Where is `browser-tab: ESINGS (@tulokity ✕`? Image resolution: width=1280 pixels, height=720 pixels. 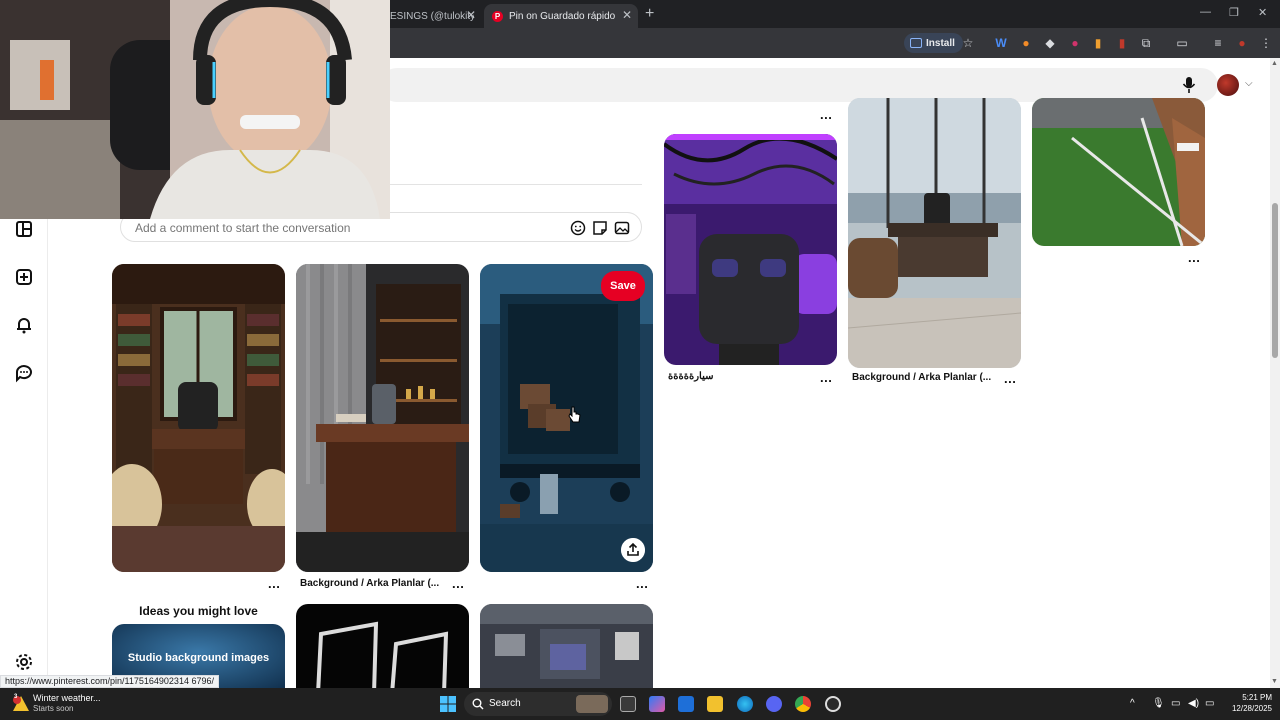 browser-tab: ESINGS (@tulokity ✕ is located at coordinates (432, 16).